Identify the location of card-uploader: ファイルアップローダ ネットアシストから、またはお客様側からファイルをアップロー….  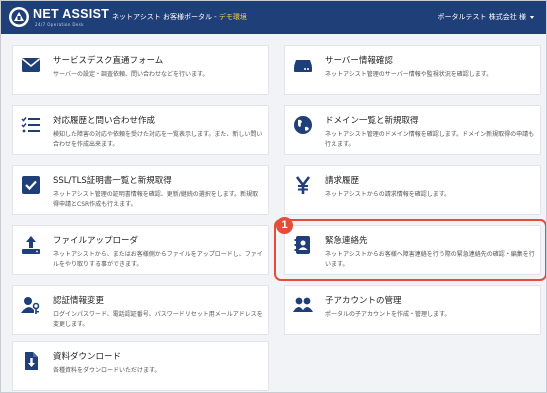
(140, 250).